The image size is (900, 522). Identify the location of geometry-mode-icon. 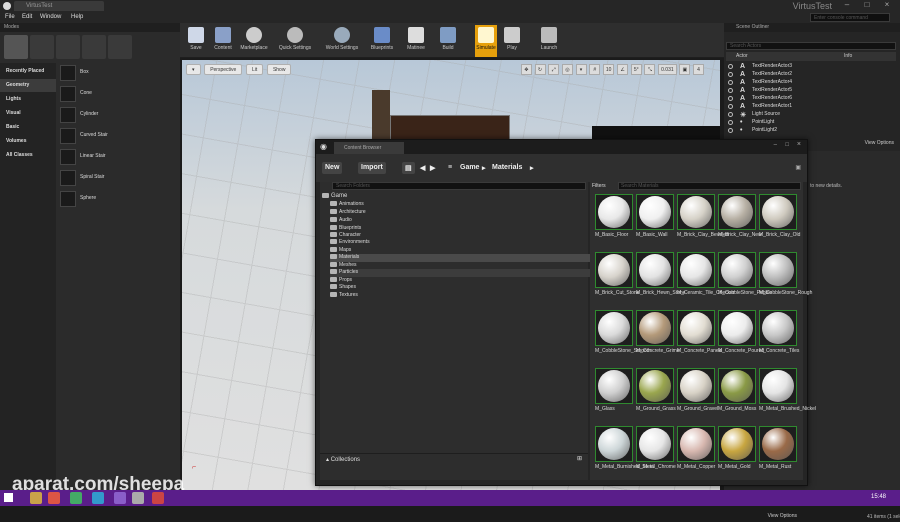
(120, 47).